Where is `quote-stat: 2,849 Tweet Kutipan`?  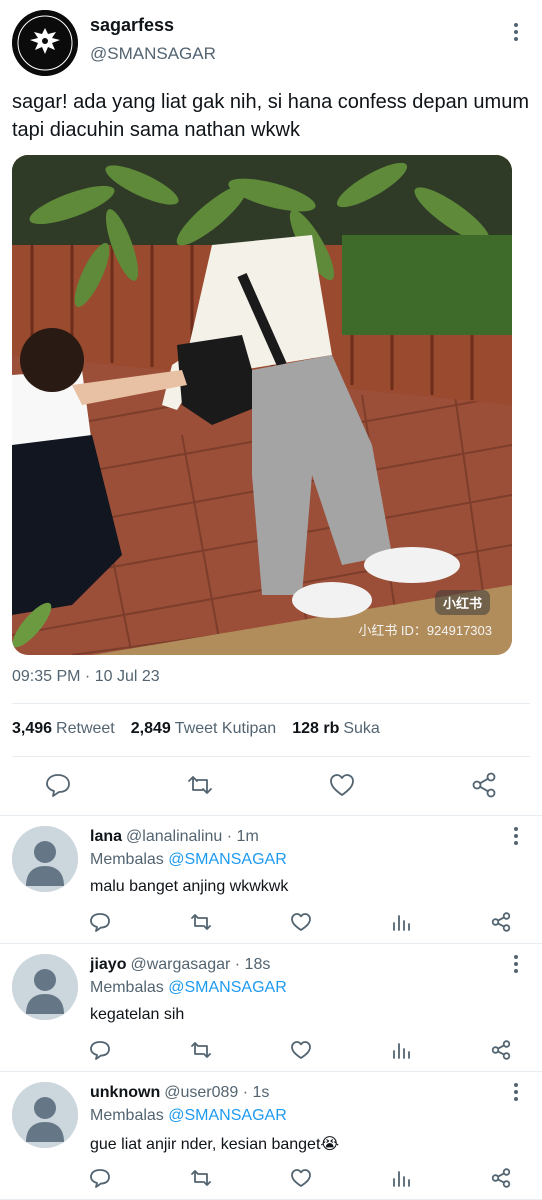 quote-stat: 2,849 Tweet Kutipan is located at coordinates (203, 729).